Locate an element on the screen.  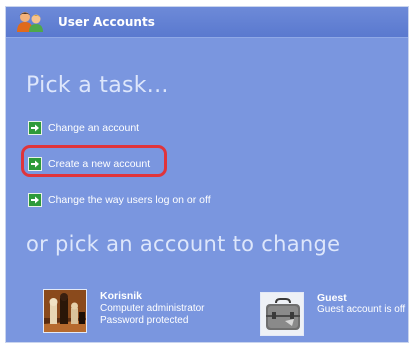
account-type: Computer administrator is located at coordinates (152, 308).